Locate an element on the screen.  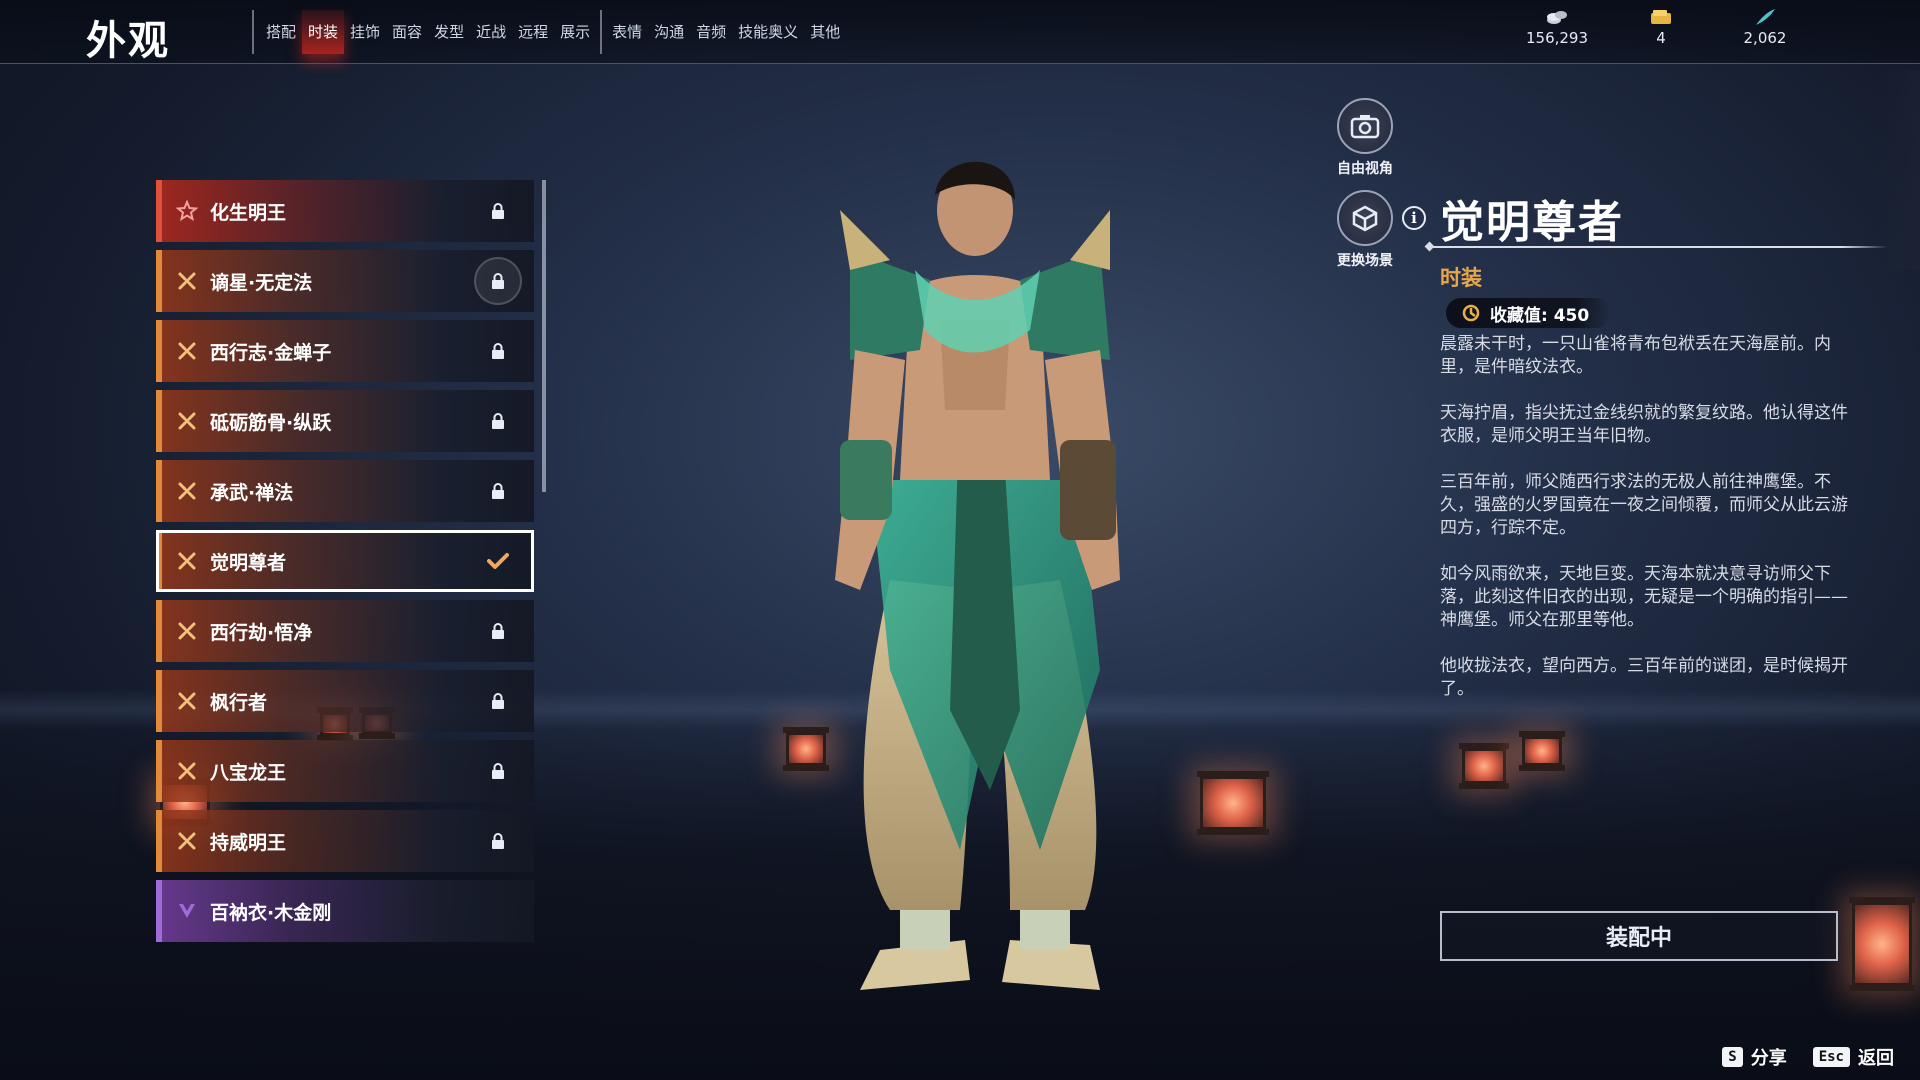
tab-4: 面容 is located at coordinates (407, 32).